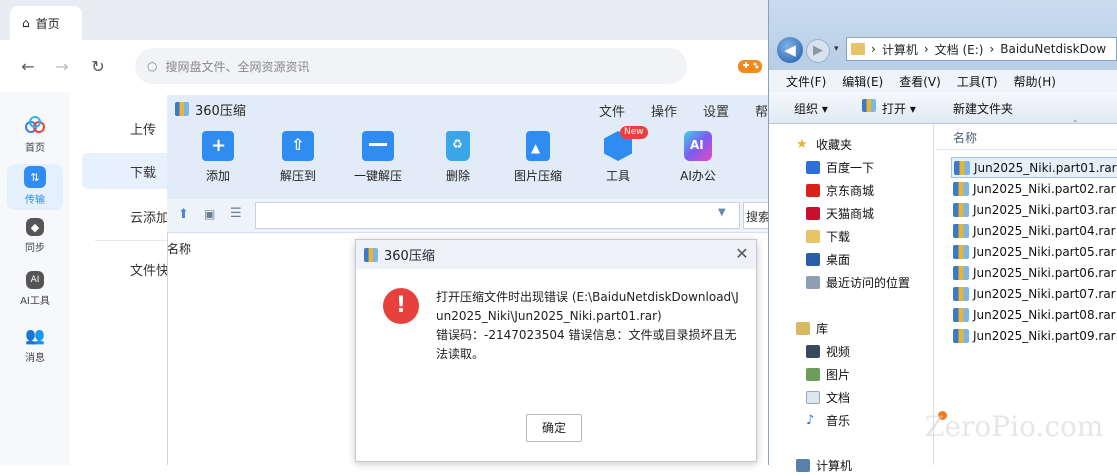 The height and width of the screenshot is (475, 1117). Describe the element at coordinates (818, 51) in the screenshot. I see `forward-icon: ▶` at that location.